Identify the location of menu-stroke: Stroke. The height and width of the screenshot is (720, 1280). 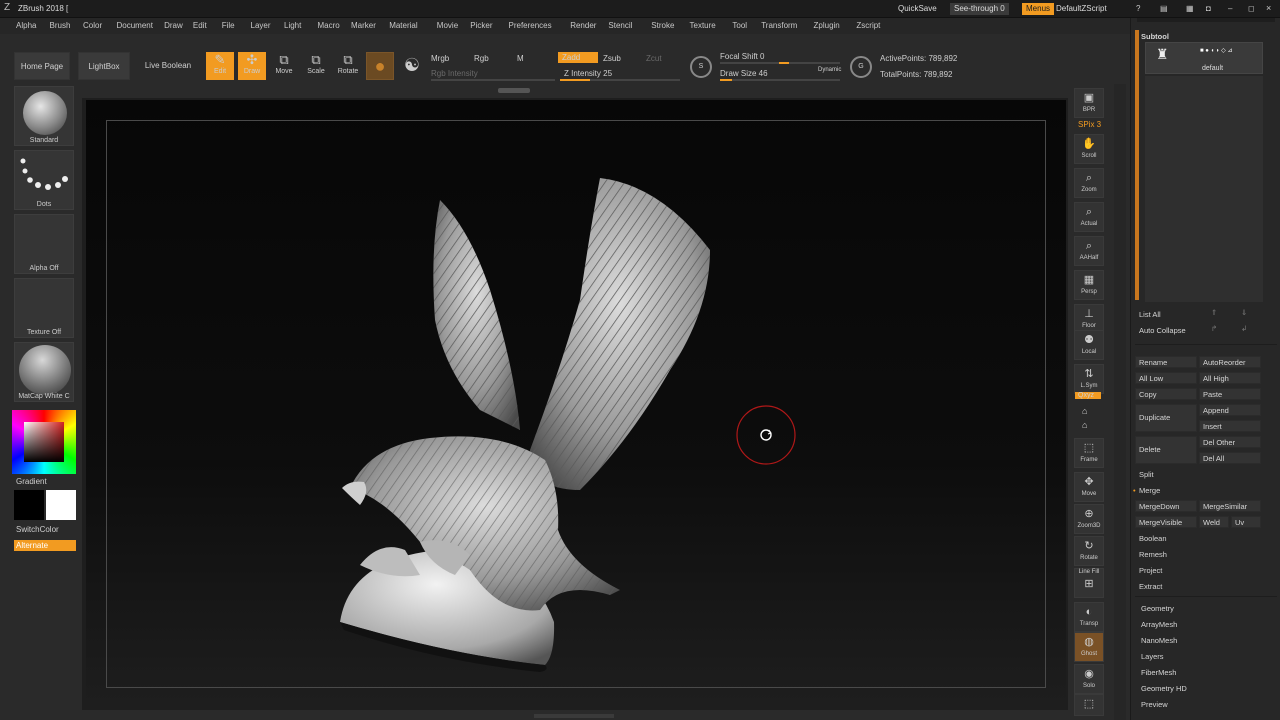
(662, 25).